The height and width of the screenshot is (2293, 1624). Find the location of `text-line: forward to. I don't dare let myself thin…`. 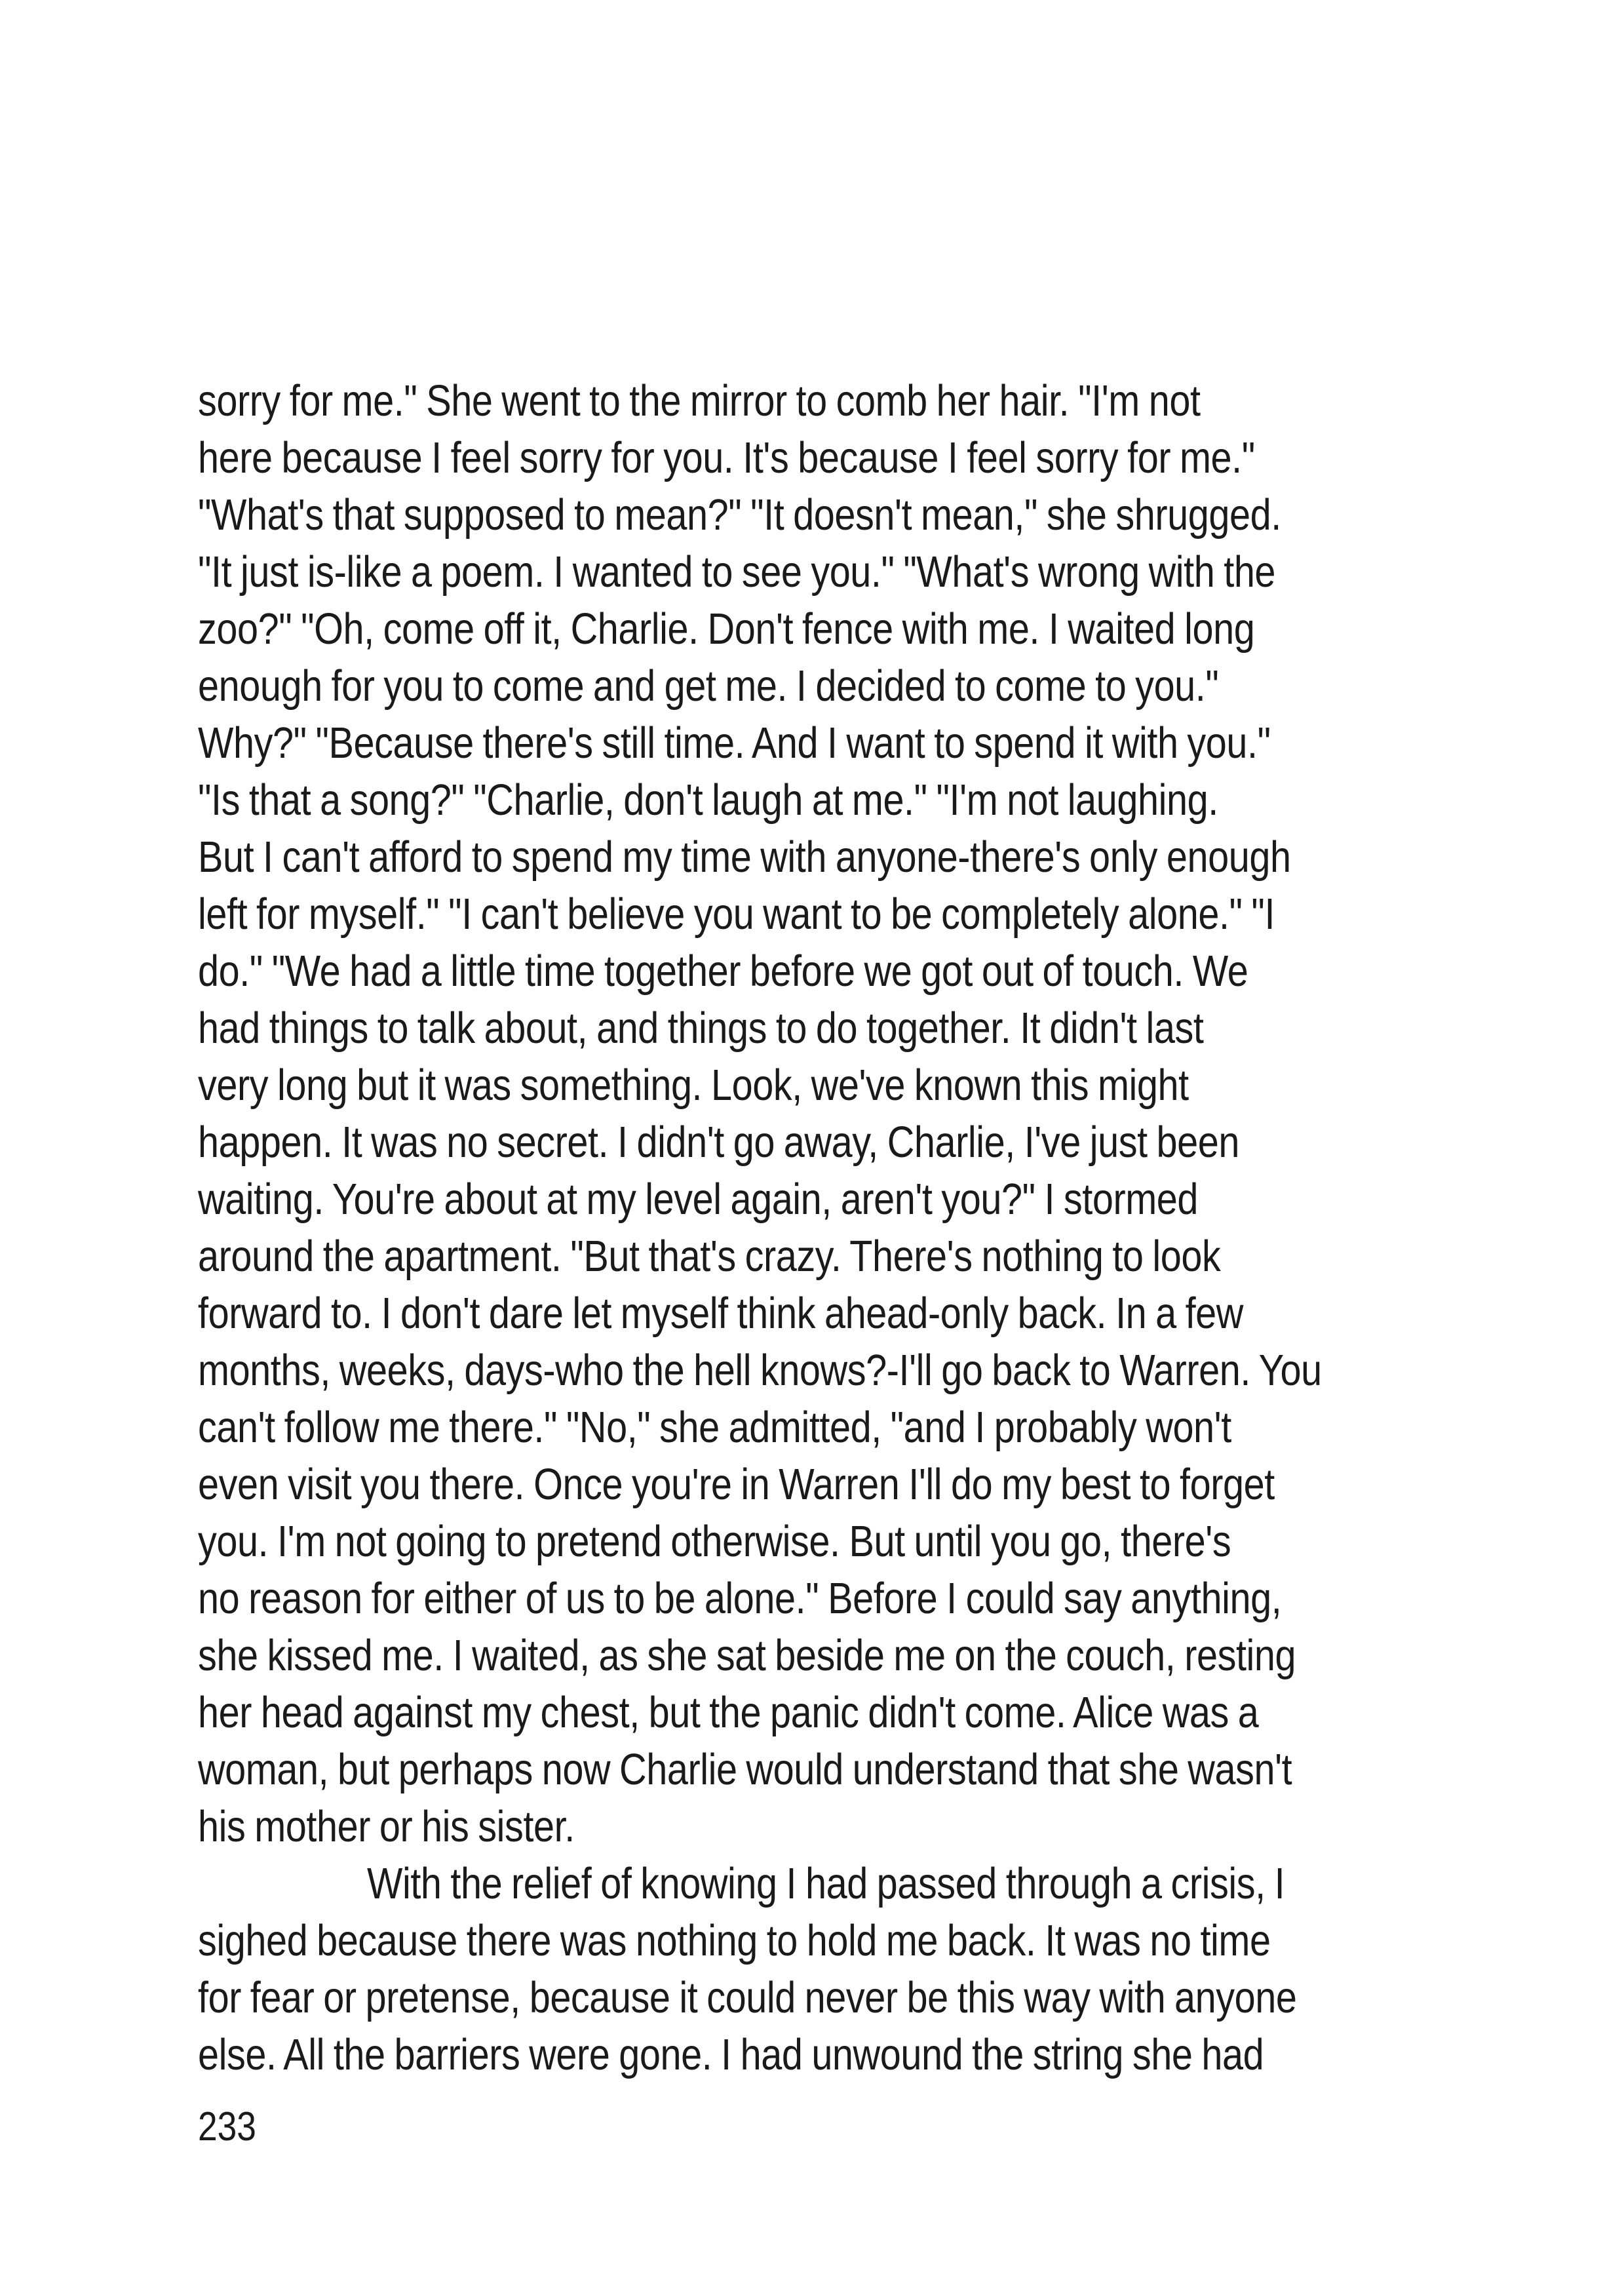

text-line: forward to. I don't dare let myself thin… is located at coordinates (721, 1313).